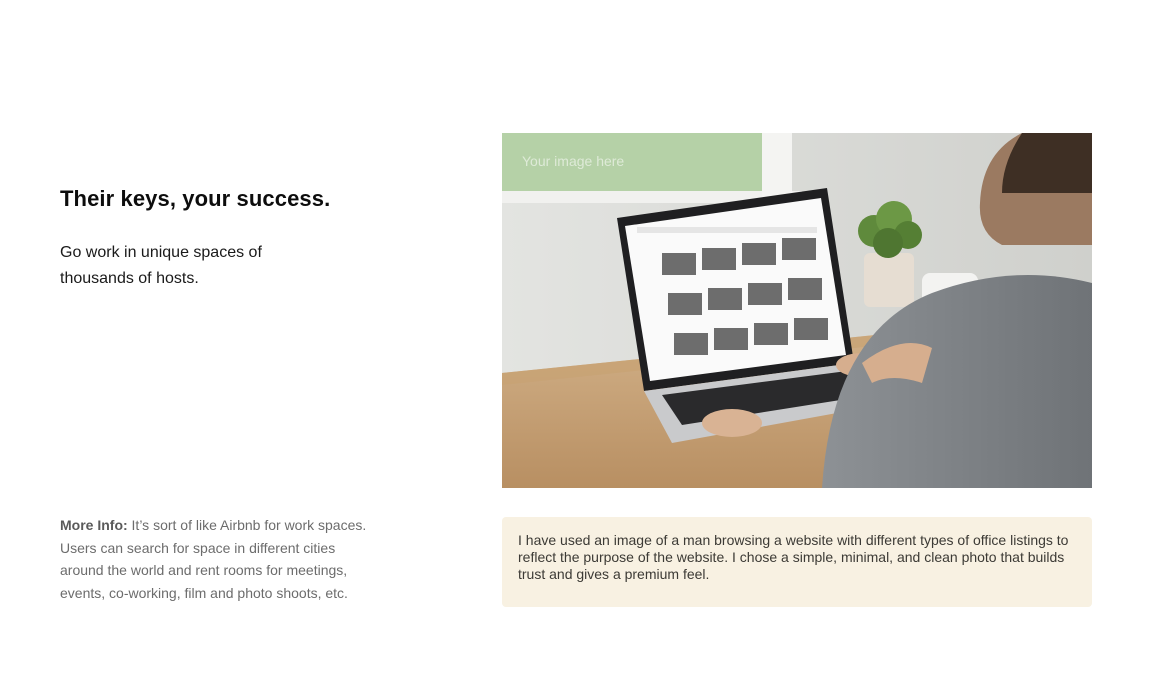  Describe the element at coordinates (94, 525) in the screenshot. I see `more-info-label: More Info:` at that location.